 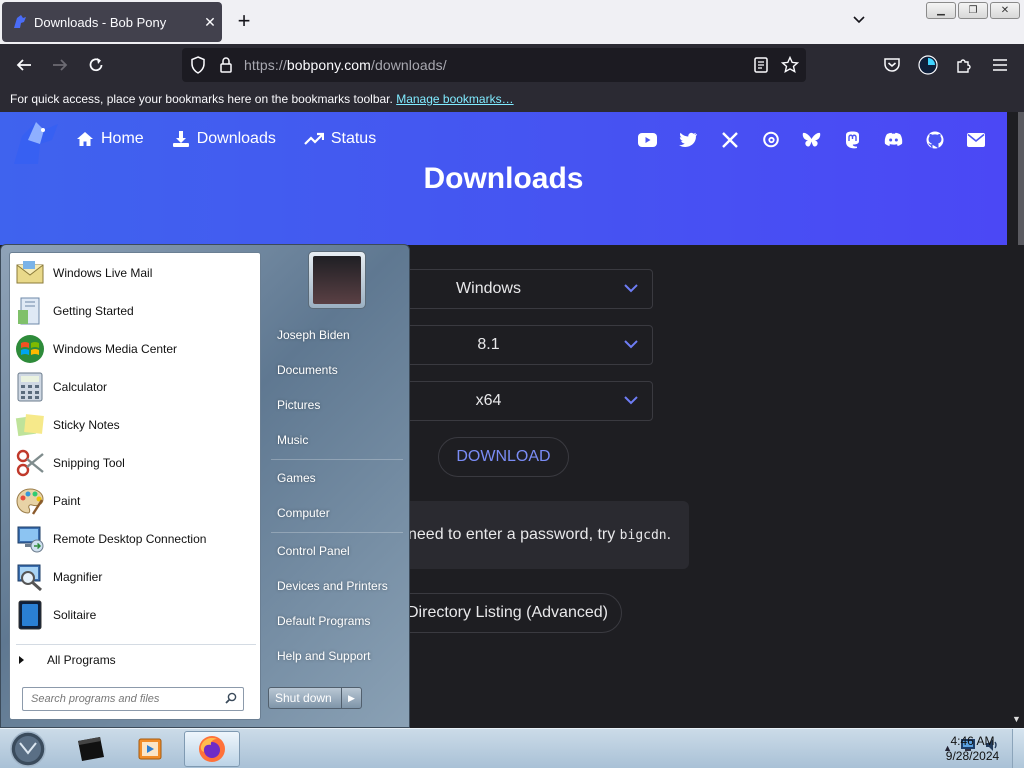 I want to click on scrollbar-thumb, so click(x=1021, y=178).